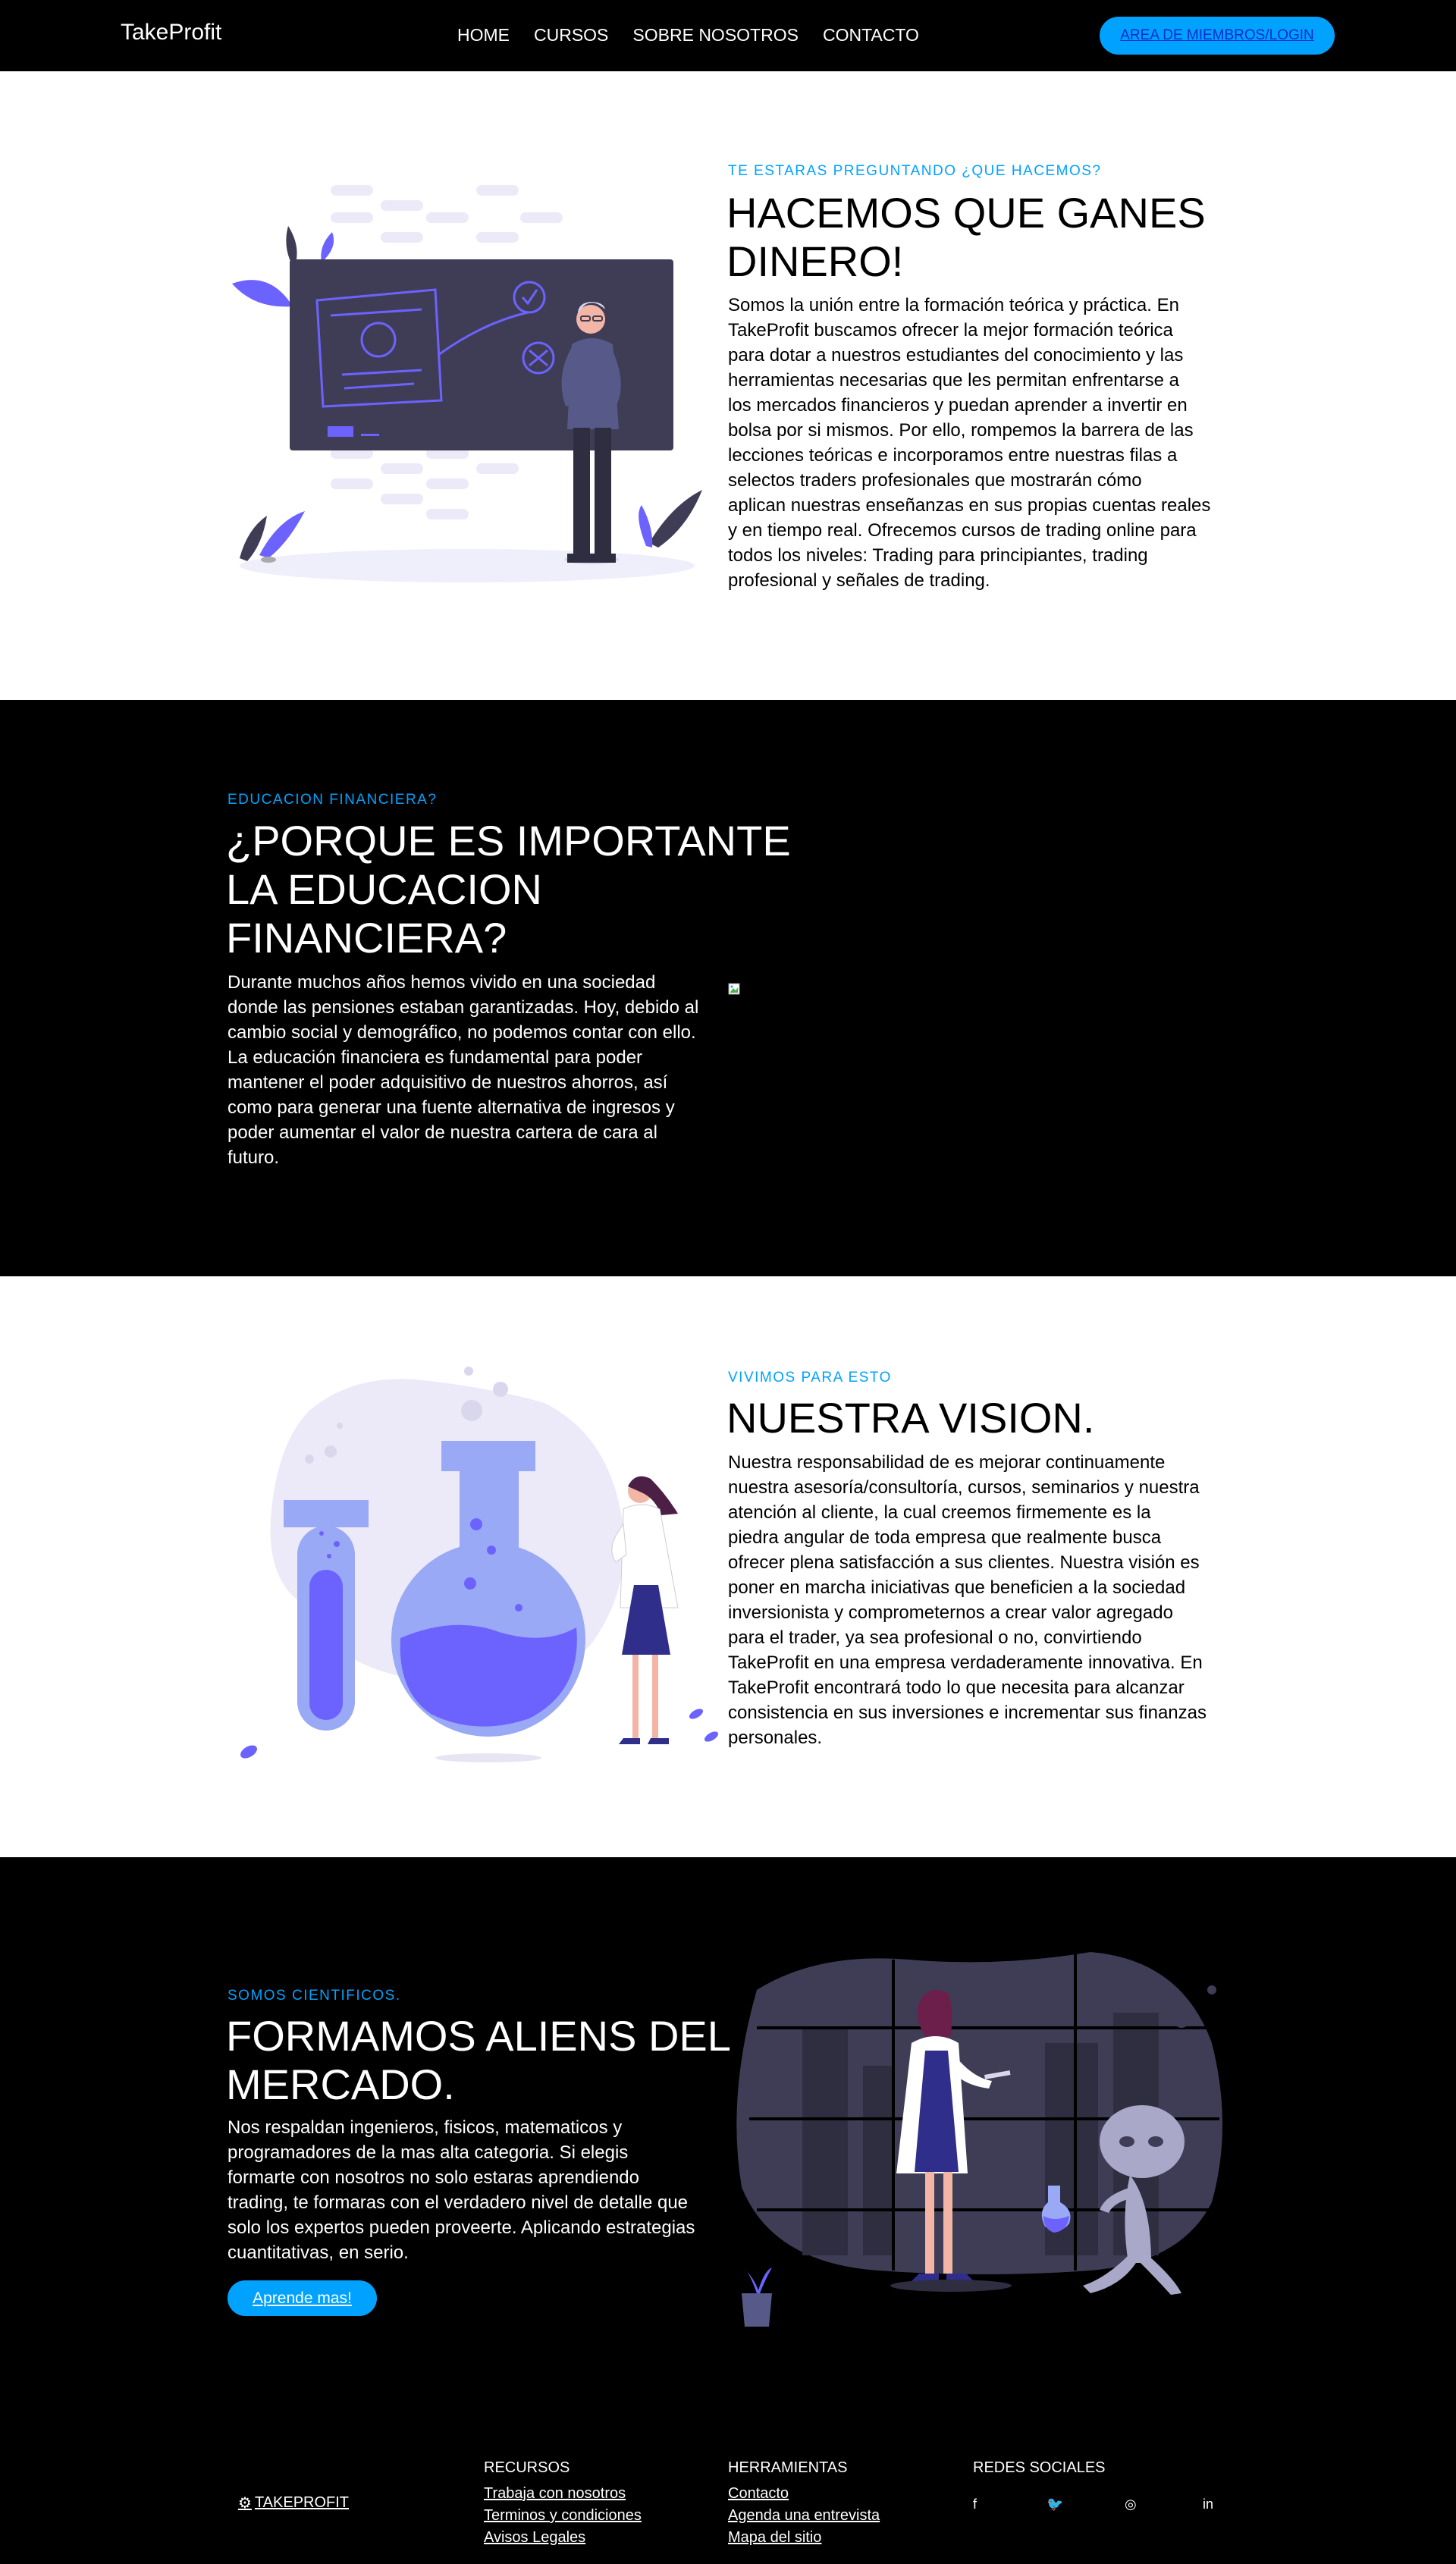 This screenshot has width=1456, height=2564. What do you see at coordinates (788, 2467) in the screenshot?
I see `footer-col-title: HERRAMIENTAS` at bounding box center [788, 2467].